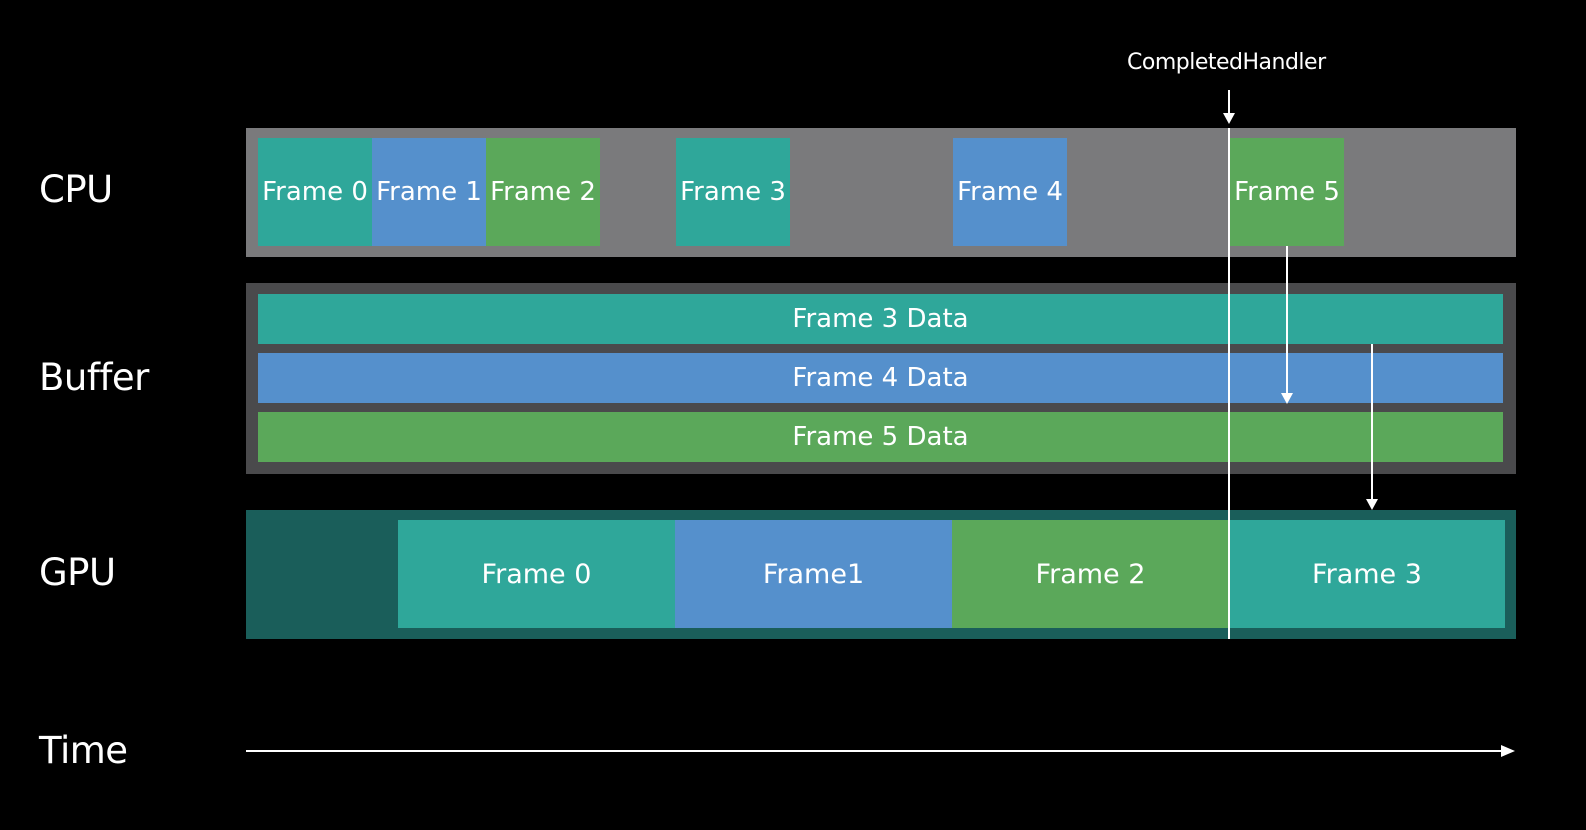 The image size is (1586, 830). I want to click on time-label: Time, so click(83, 750).